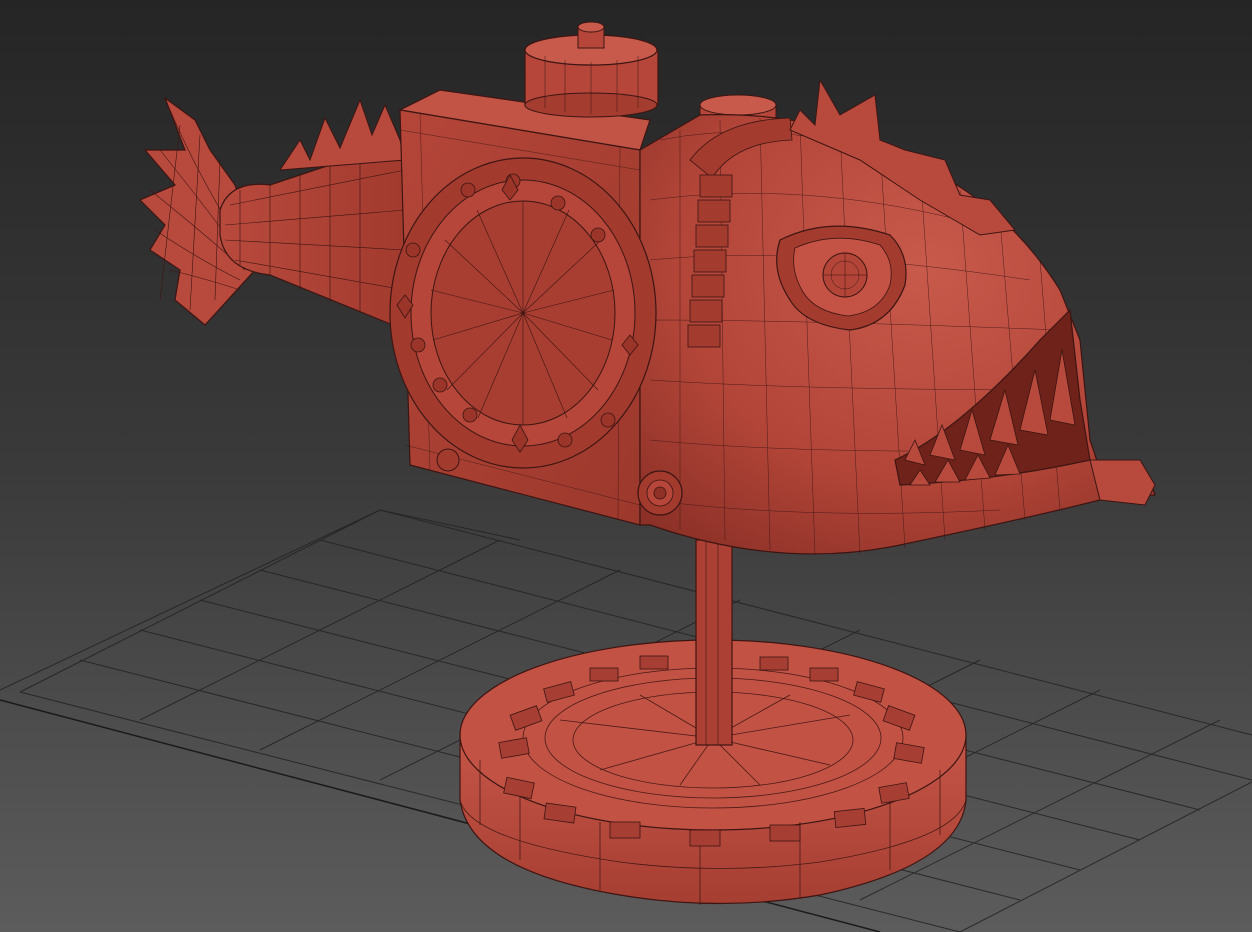 This screenshot has height=932, width=1252. What do you see at coordinates (342, 134) in the screenshot?
I see `rear-dorsal-fin` at bounding box center [342, 134].